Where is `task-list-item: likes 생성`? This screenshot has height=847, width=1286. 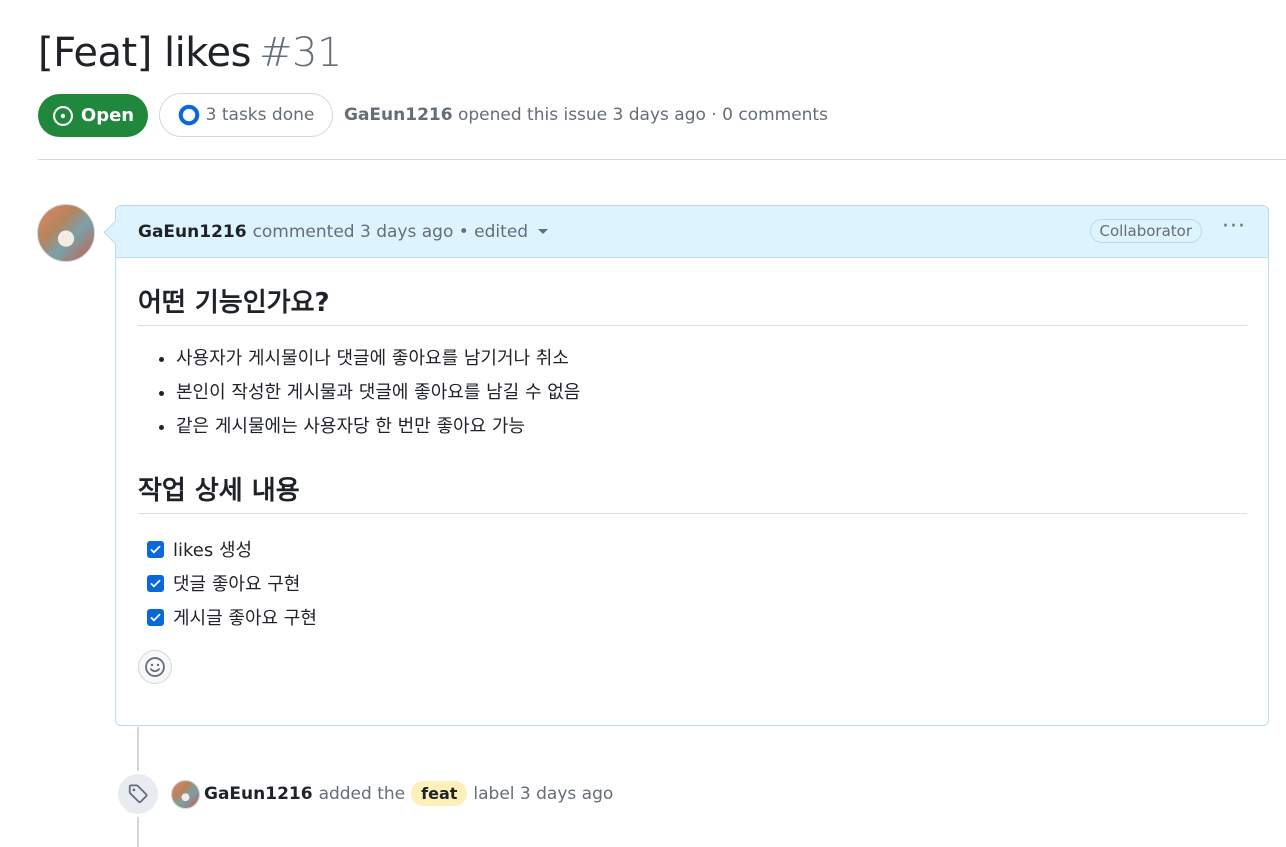
task-list-item: likes 생성 is located at coordinates (697, 549).